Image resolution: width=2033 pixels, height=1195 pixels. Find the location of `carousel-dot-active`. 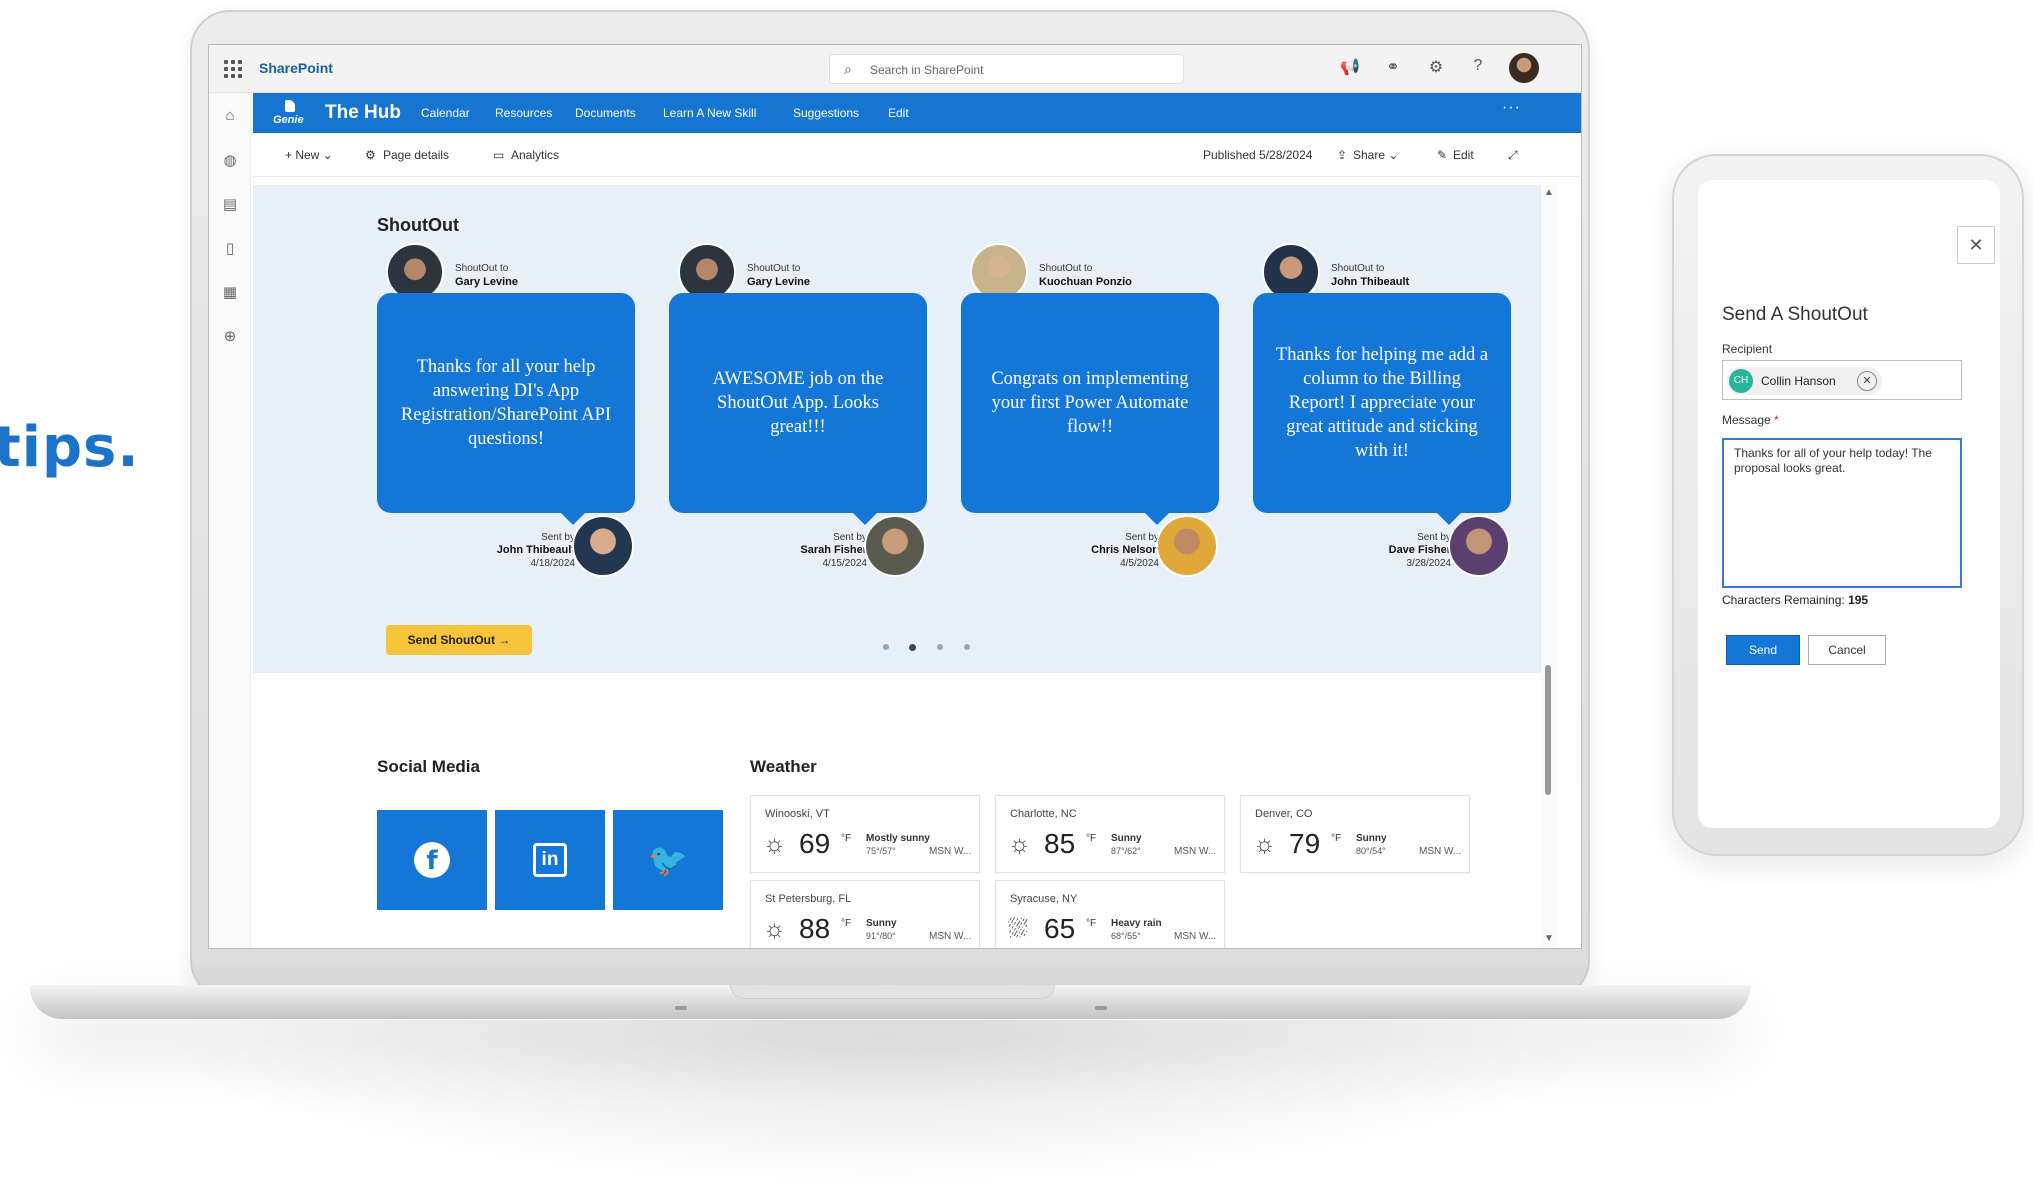

carousel-dot-active is located at coordinates (912, 647).